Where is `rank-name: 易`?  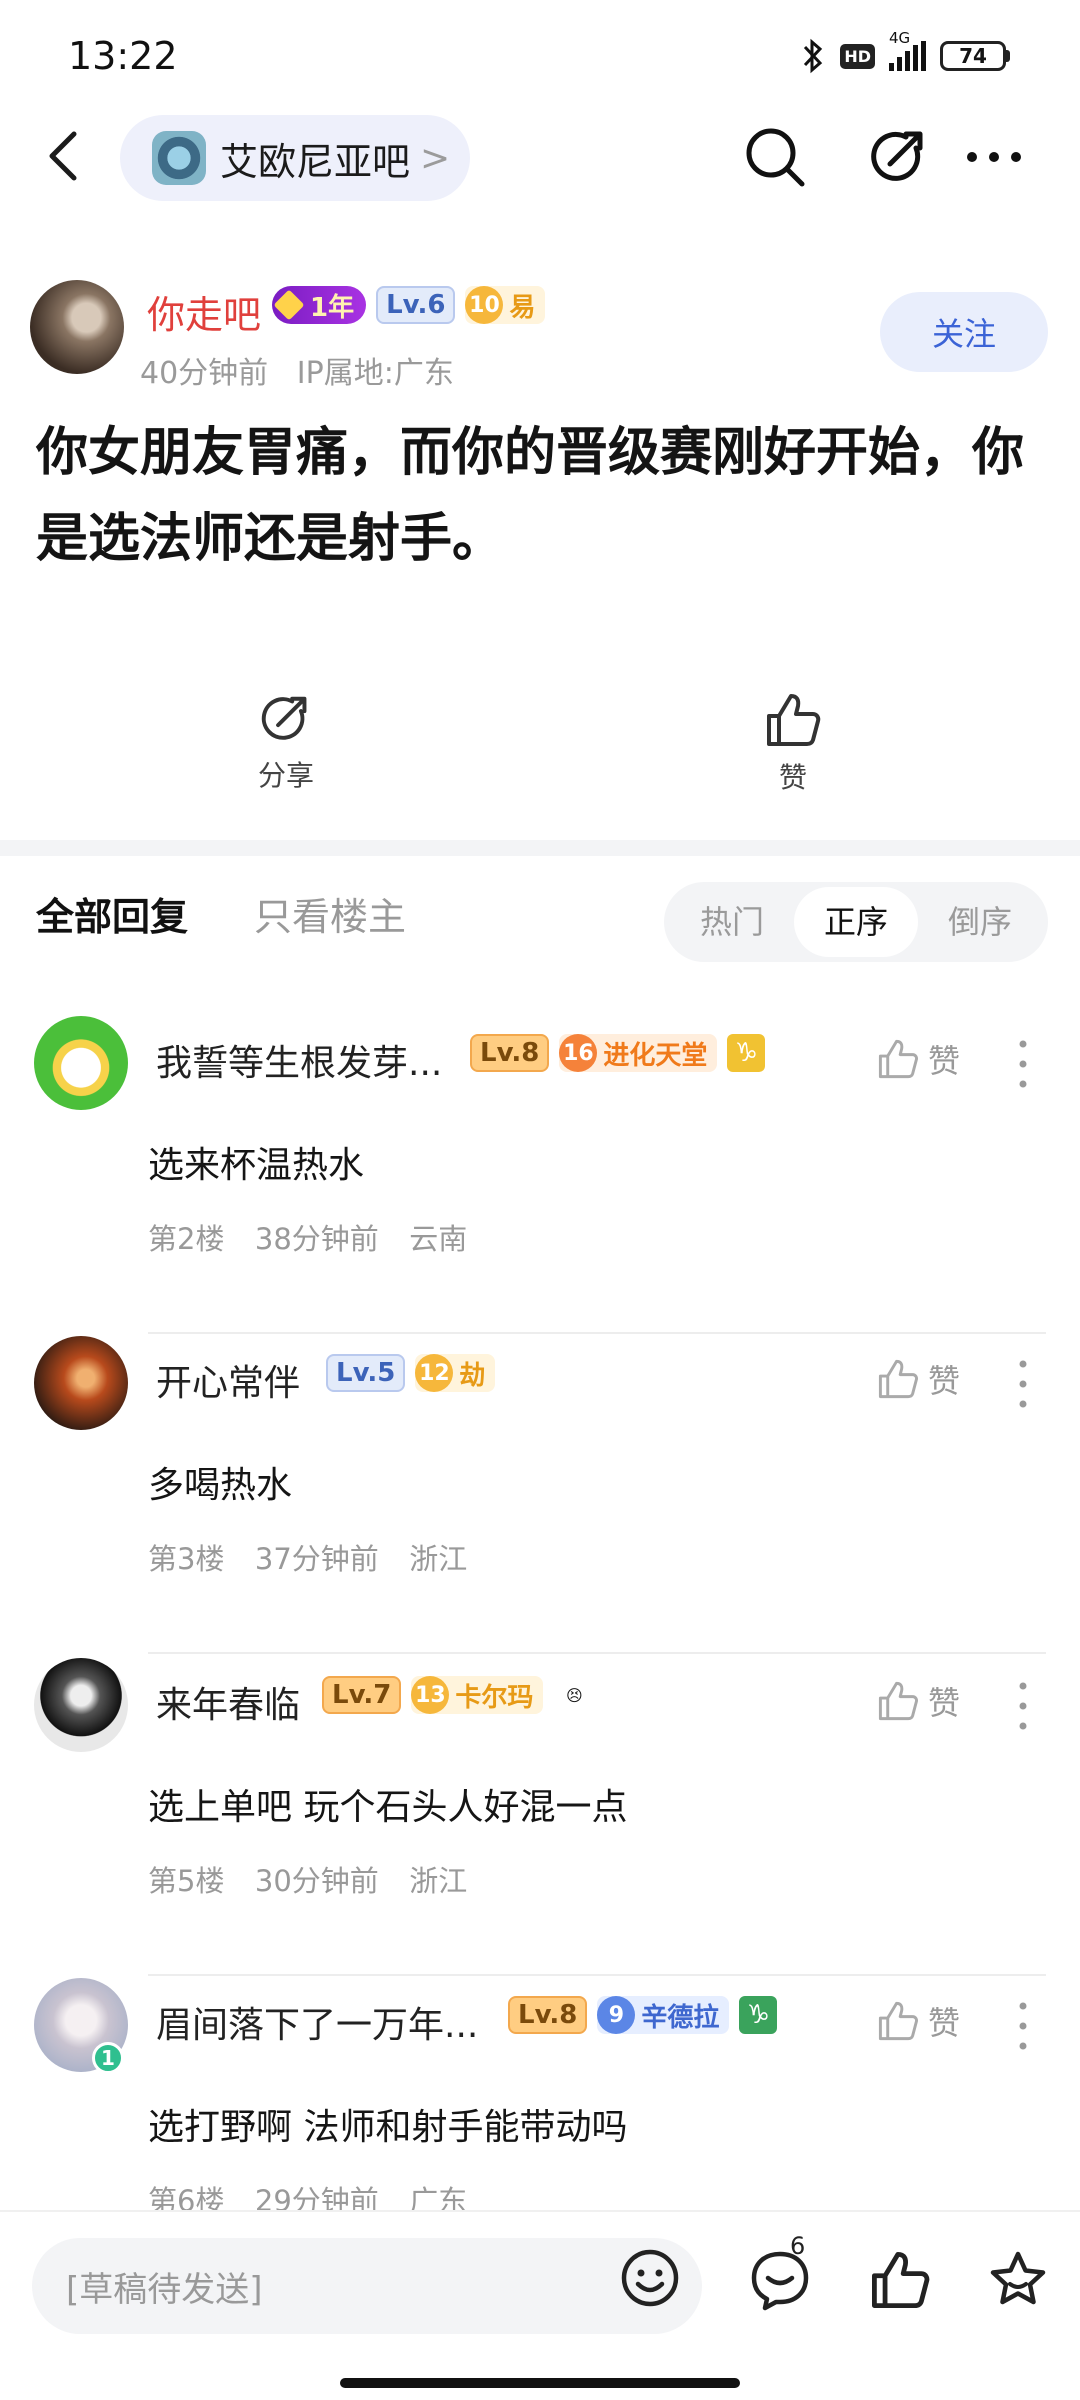 rank-name: 易 is located at coordinates (522, 307).